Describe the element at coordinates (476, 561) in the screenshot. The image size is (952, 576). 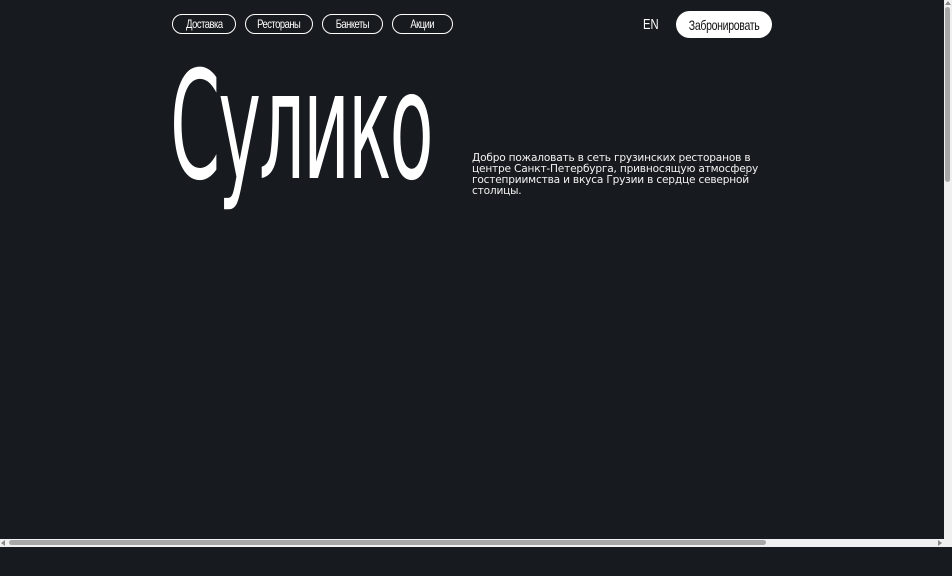
I see `bottom-area` at that location.